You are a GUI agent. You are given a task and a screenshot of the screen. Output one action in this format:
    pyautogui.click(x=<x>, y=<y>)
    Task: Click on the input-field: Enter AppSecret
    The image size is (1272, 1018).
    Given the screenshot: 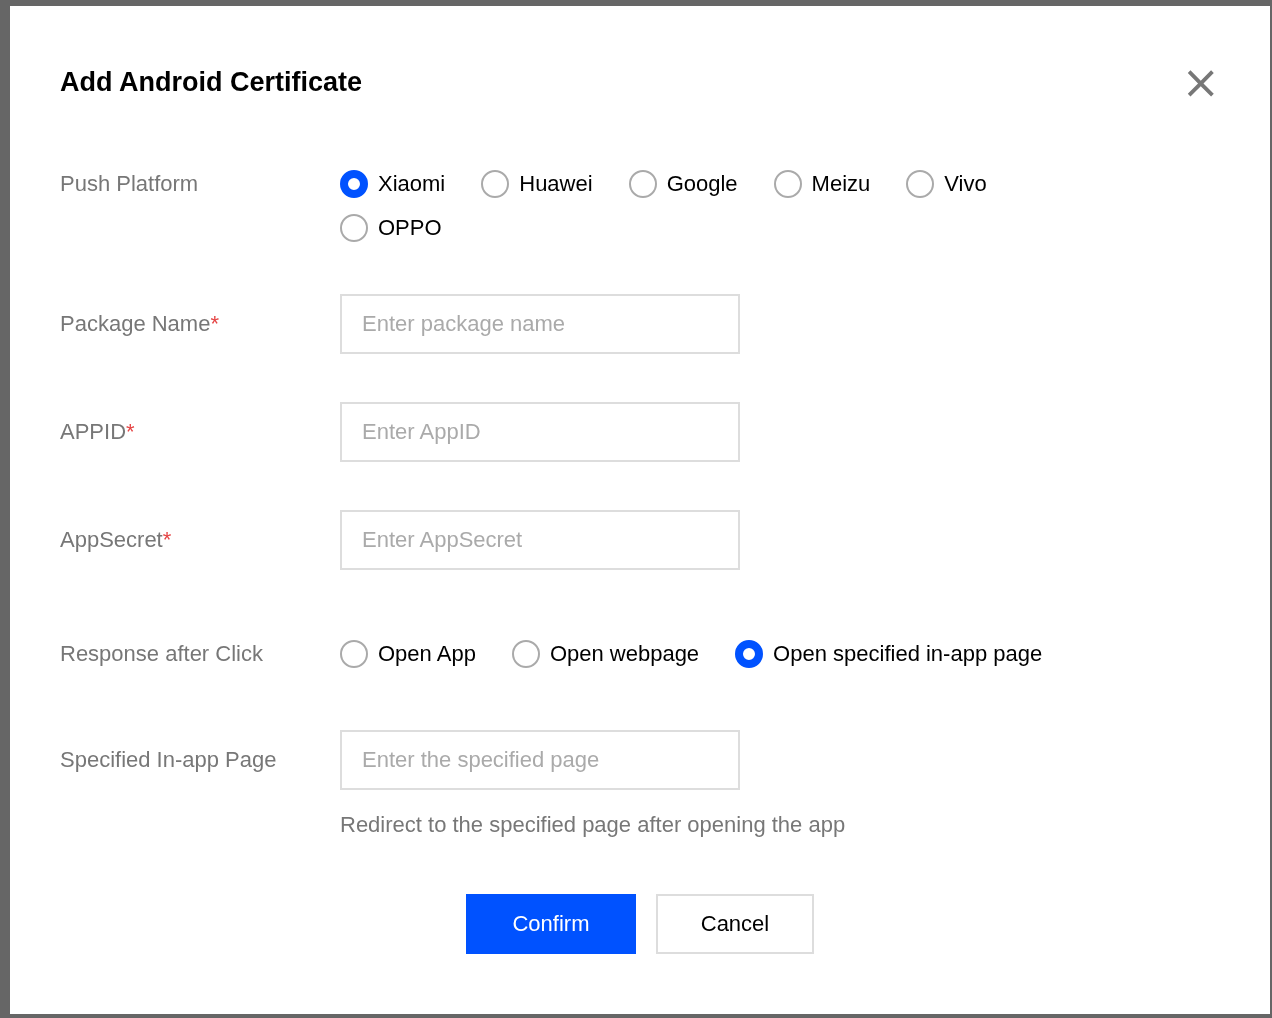 What is the action you would take?
    pyautogui.click(x=540, y=540)
    